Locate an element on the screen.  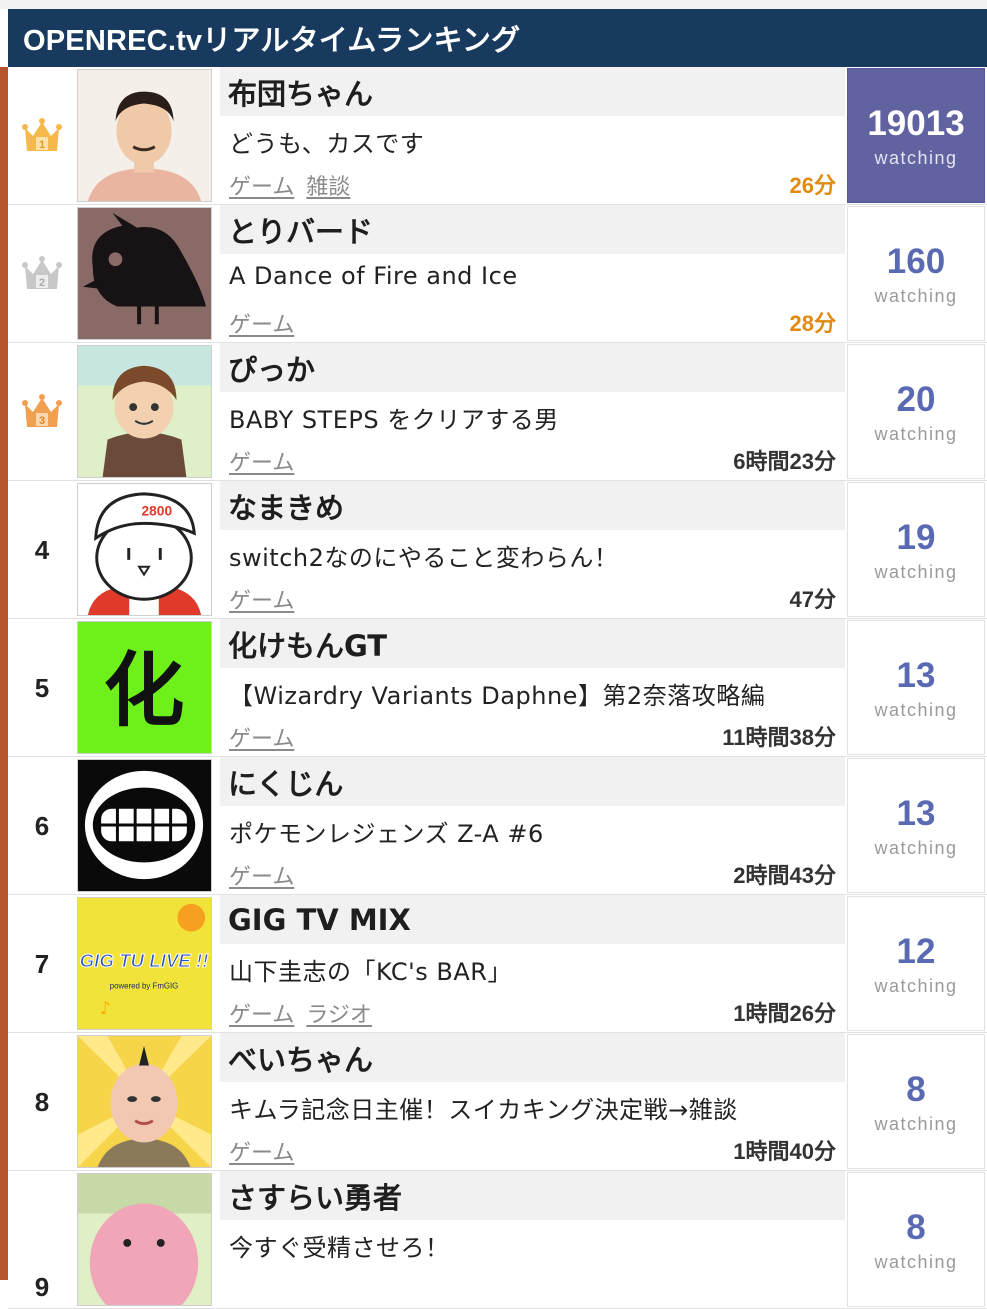
avatar-cap-character: 2800 is located at coordinates (144, 549).